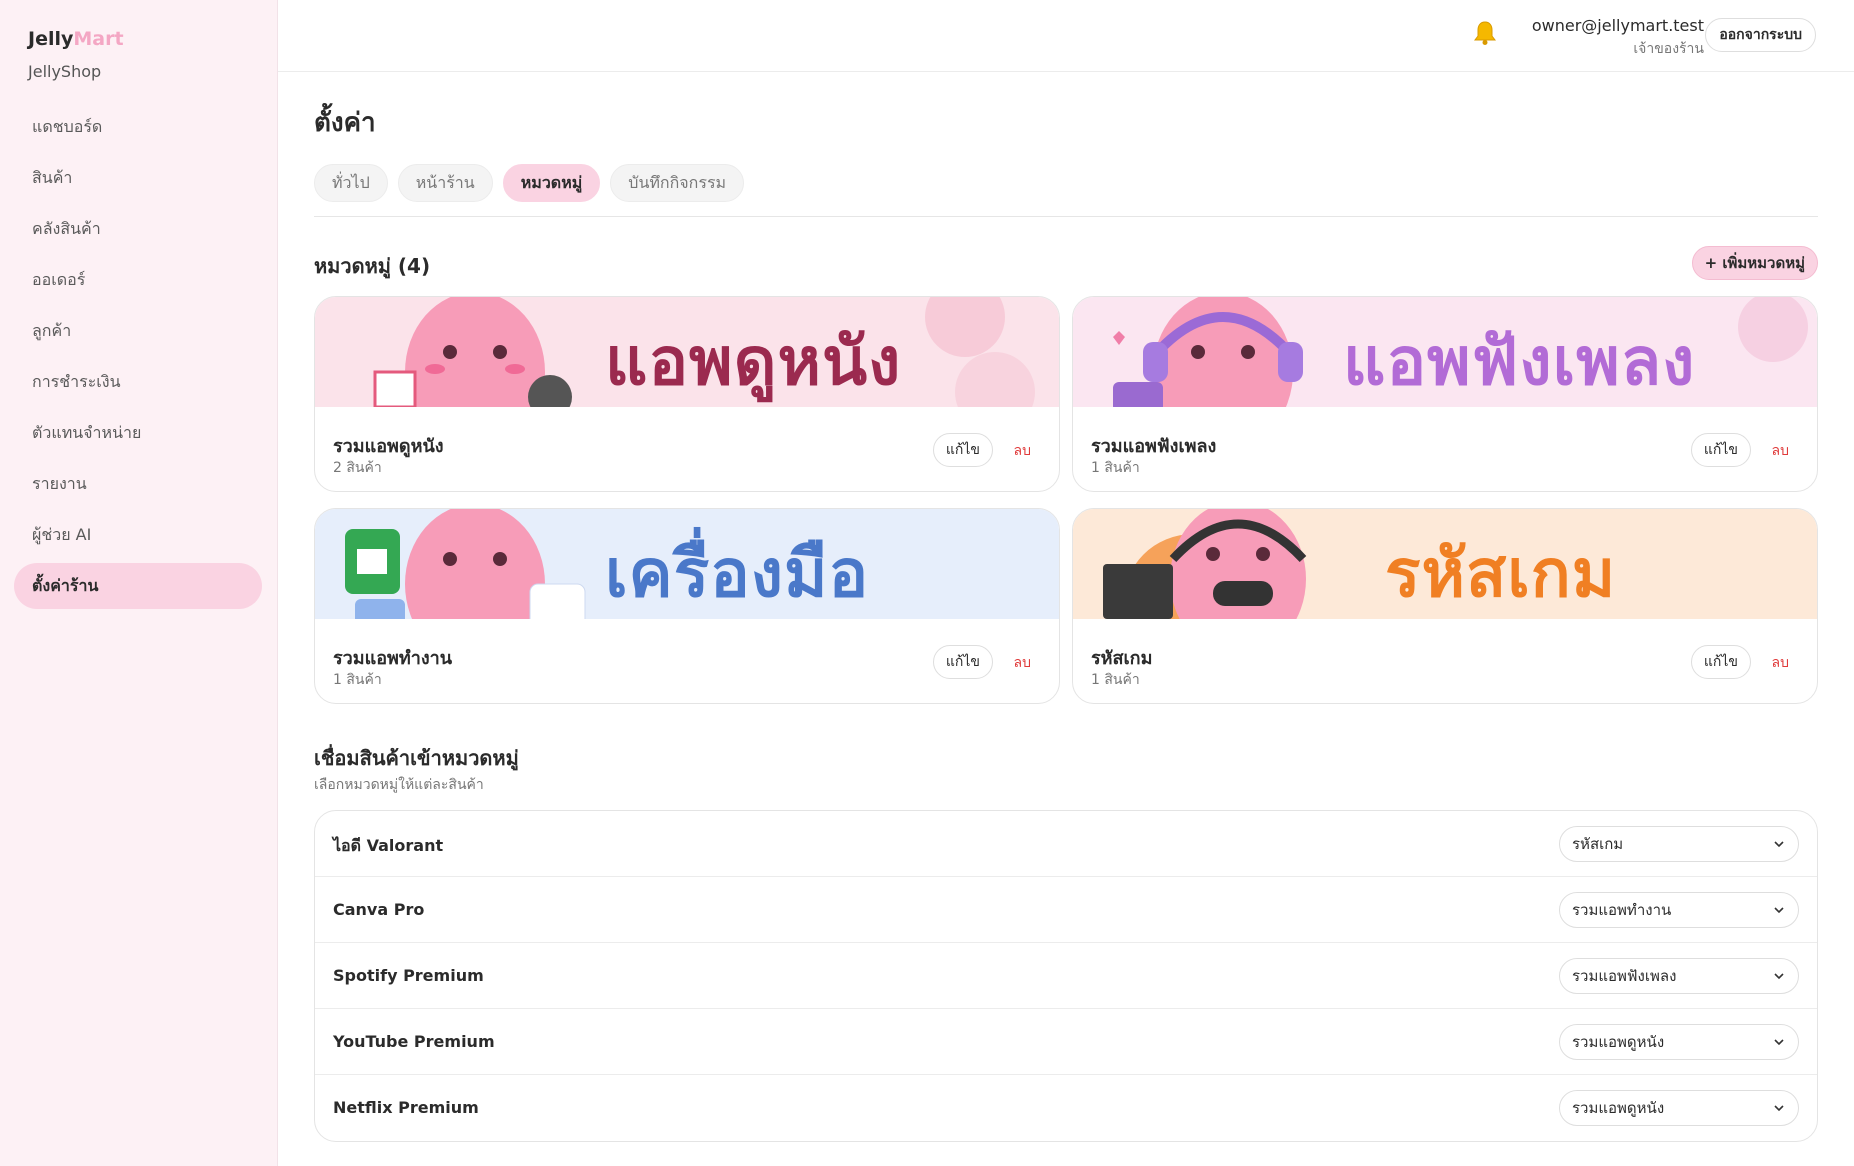 The height and width of the screenshot is (1166, 1854). I want to click on table-row: YouTube Premium รวมแอพดูหนัง, so click(1066, 1042).